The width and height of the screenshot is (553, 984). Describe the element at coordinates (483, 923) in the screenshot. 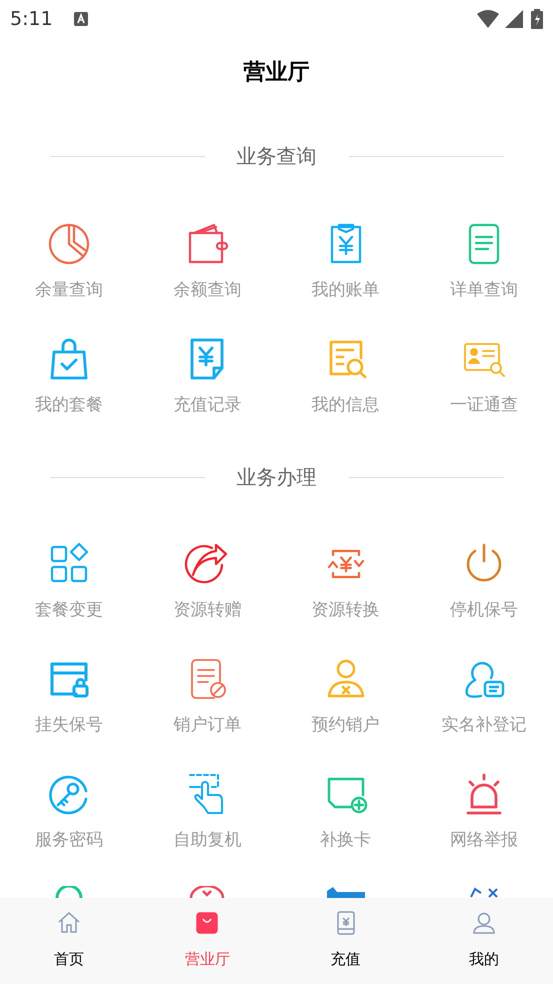

I see `user-icon` at that location.